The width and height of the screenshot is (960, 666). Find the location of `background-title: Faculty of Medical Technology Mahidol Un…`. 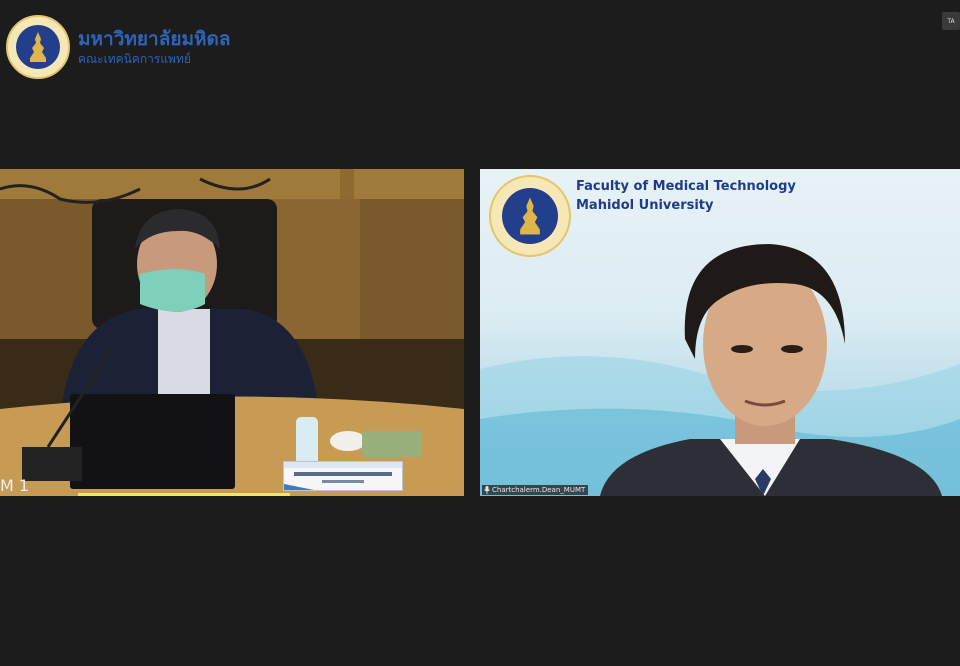

background-title: Faculty of Medical Technology Mahidol Un… is located at coordinates (686, 196).